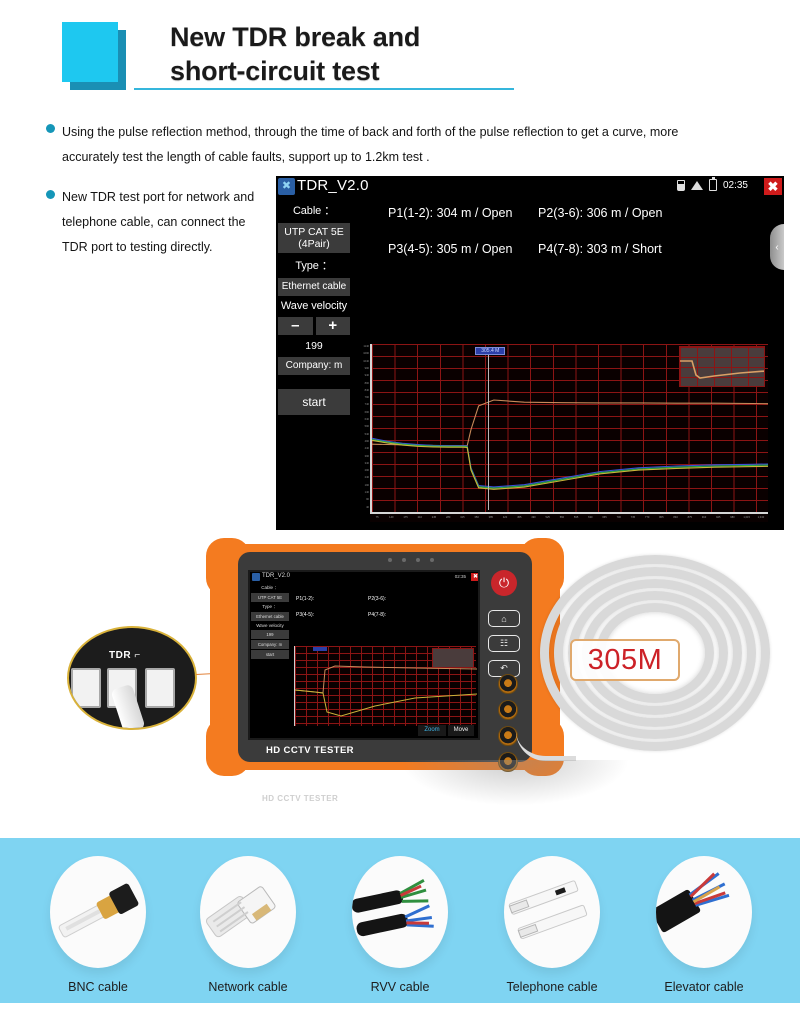  What do you see at coordinates (504, 643) in the screenshot?
I see `menu-icon: ☷` at bounding box center [504, 643].